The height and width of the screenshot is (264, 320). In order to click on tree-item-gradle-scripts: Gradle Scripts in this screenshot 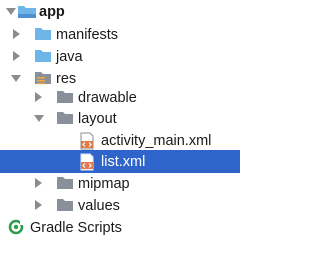, I will do `click(120, 227)`.